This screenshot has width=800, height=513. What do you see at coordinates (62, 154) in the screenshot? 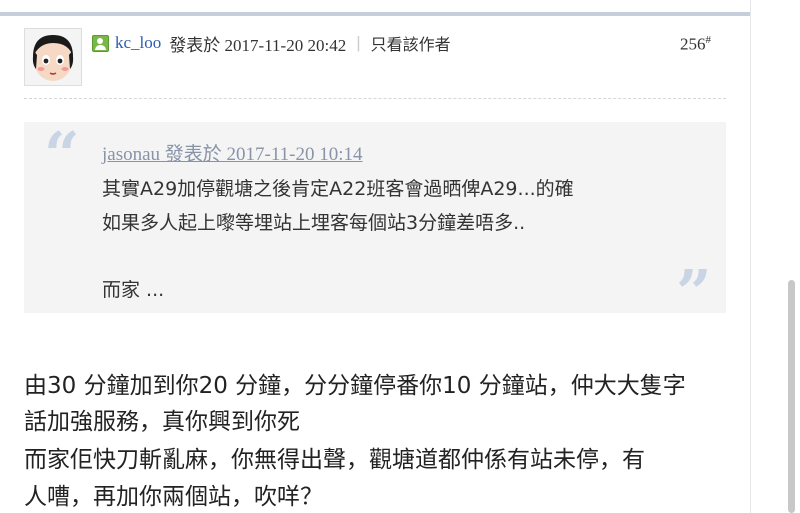
I see `open-quote-icon: “` at bounding box center [62, 154].